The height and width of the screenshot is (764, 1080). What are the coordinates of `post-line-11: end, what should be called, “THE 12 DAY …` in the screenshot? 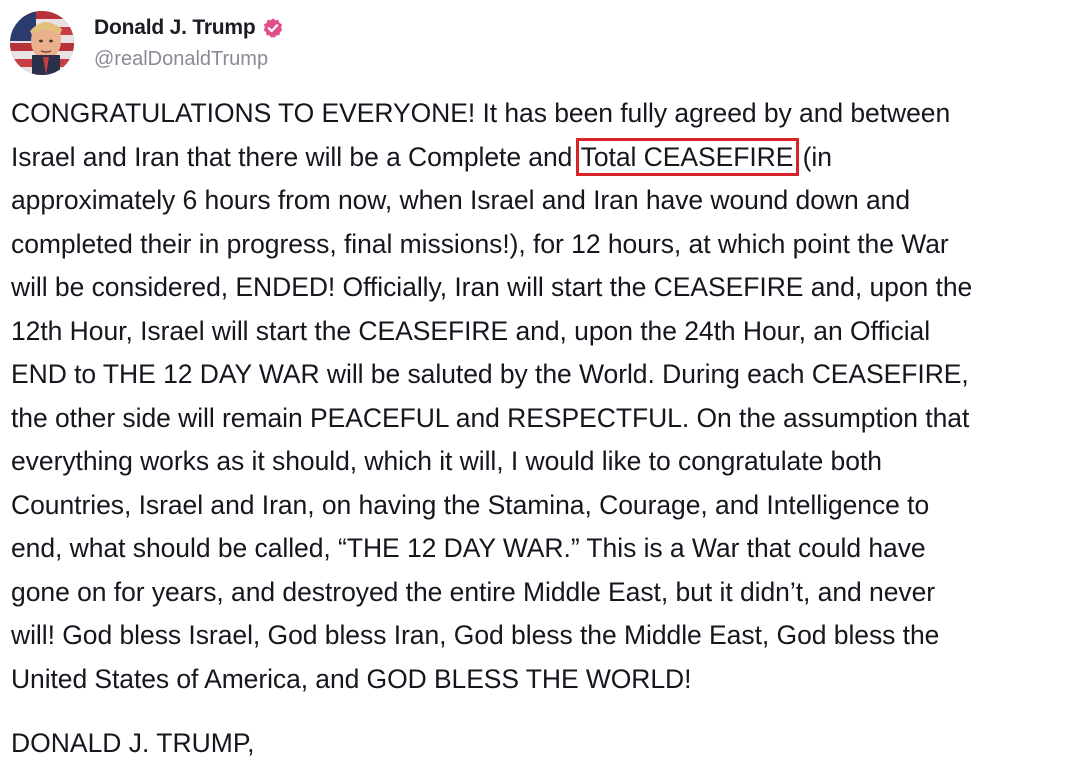 It's located at (468, 548).